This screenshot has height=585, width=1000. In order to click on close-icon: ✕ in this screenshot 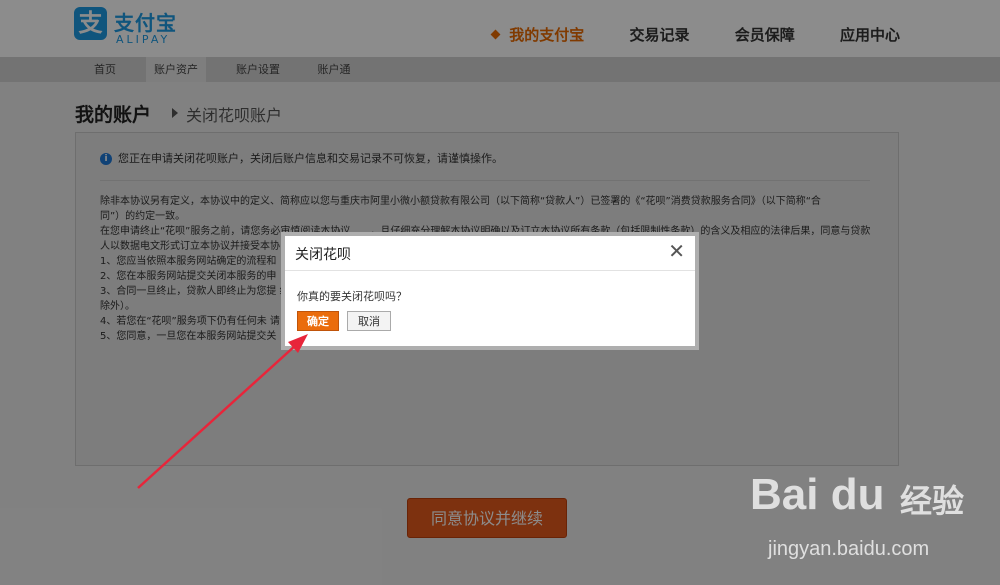, I will do `click(676, 251)`.